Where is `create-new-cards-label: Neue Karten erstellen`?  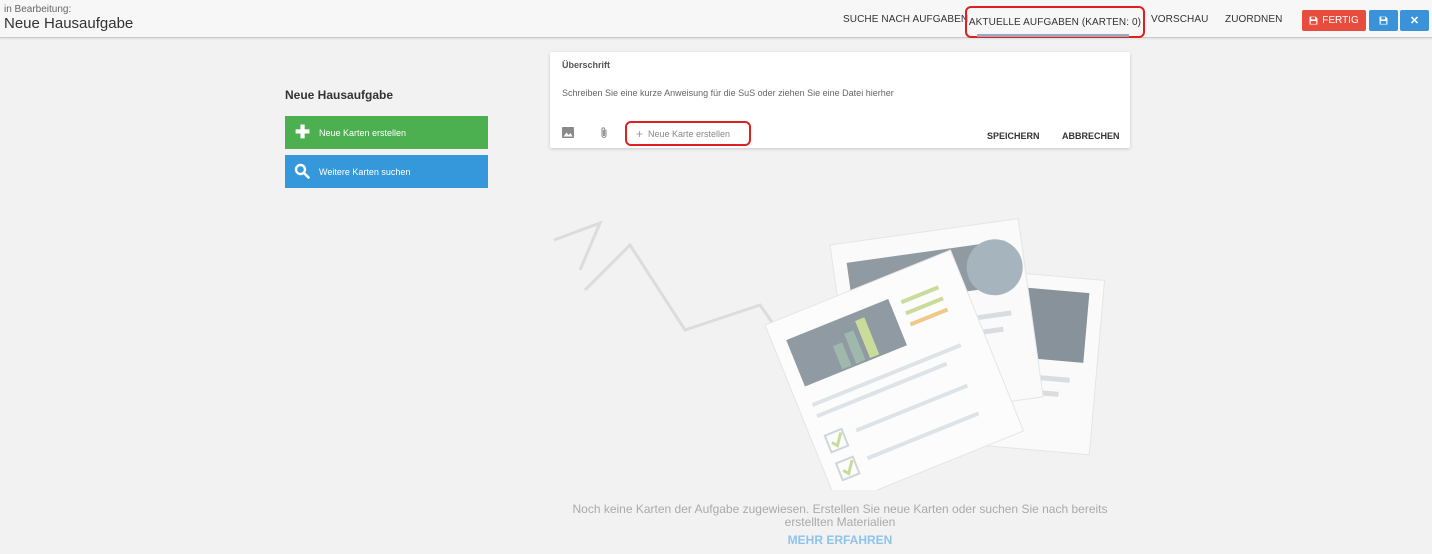 create-new-cards-label: Neue Karten erstellen is located at coordinates (363, 132).